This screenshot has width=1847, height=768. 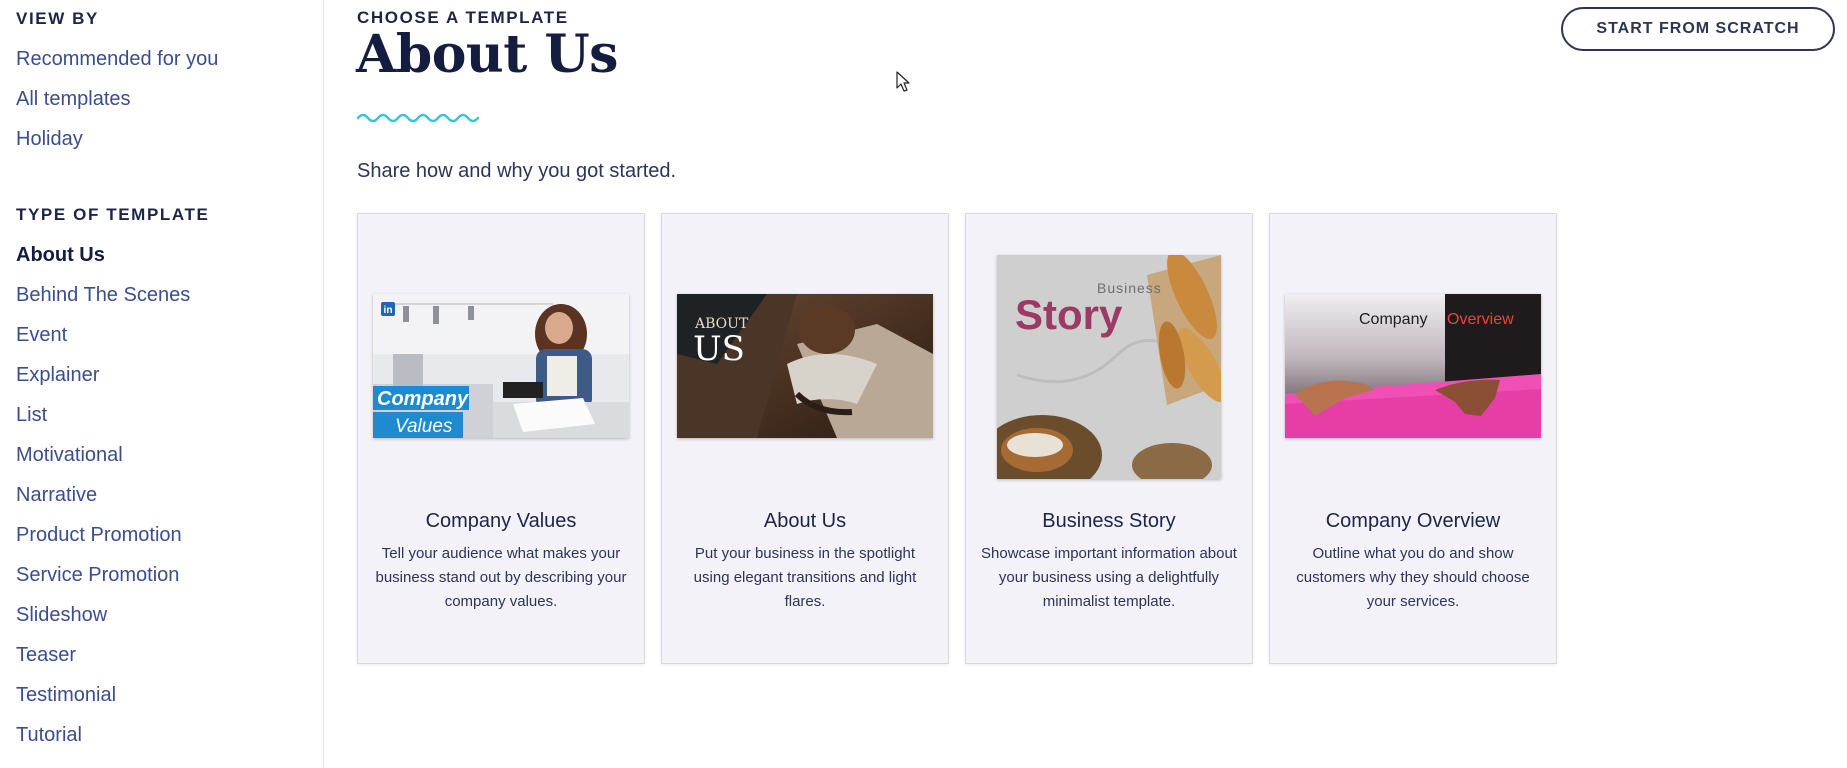 What do you see at coordinates (1413, 521) in the screenshot?
I see `card-title: Company Overview` at bounding box center [1413, 521].